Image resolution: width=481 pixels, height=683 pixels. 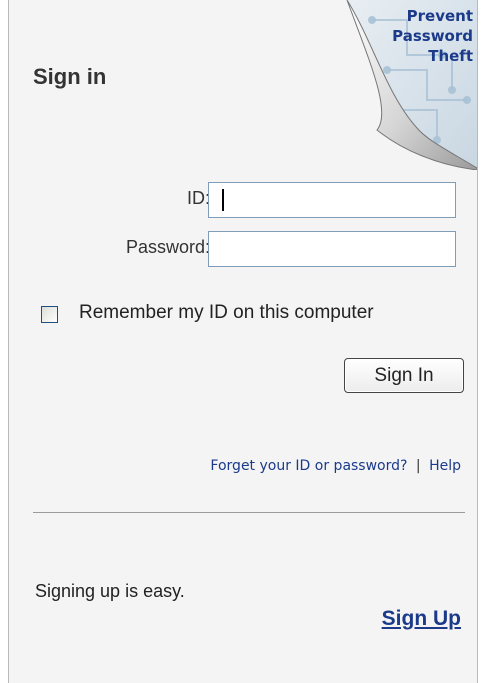 I want to click on promo-line-2: Password, so click(x=432, y=36).